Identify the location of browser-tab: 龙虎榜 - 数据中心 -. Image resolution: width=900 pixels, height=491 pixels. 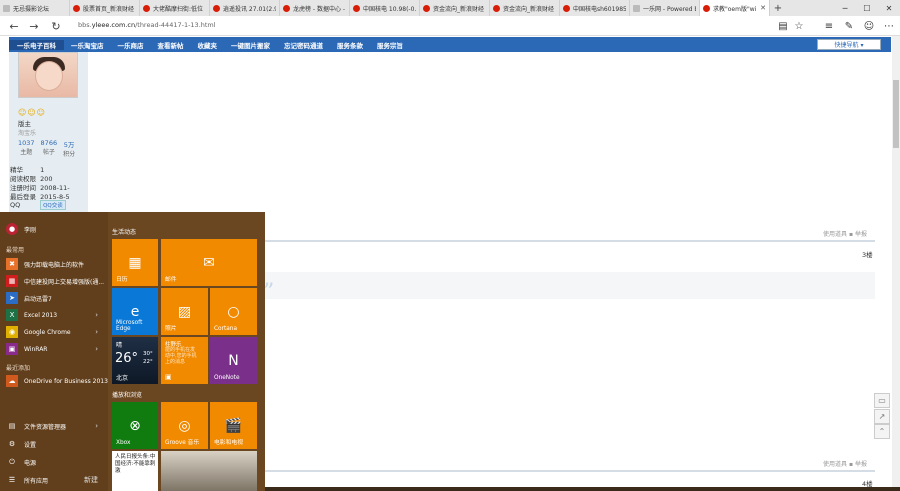
(315, 8).